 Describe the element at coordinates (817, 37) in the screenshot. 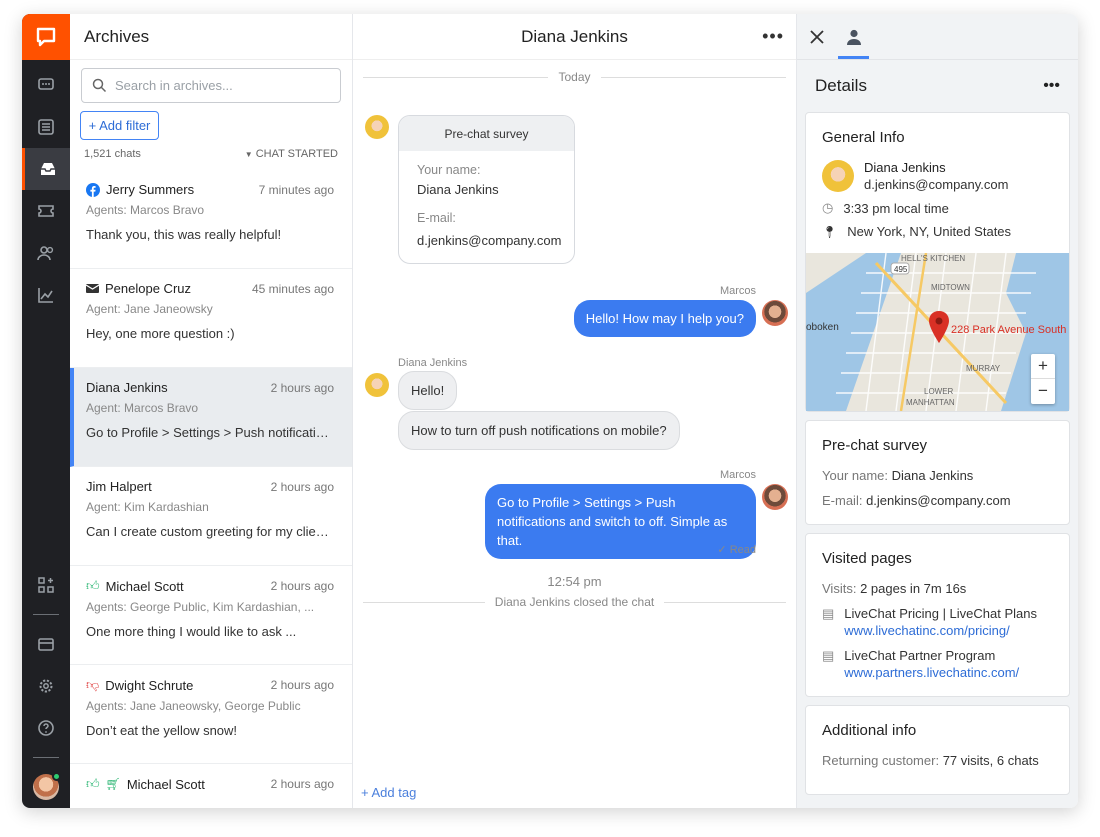

I see `close-icon` at that location.